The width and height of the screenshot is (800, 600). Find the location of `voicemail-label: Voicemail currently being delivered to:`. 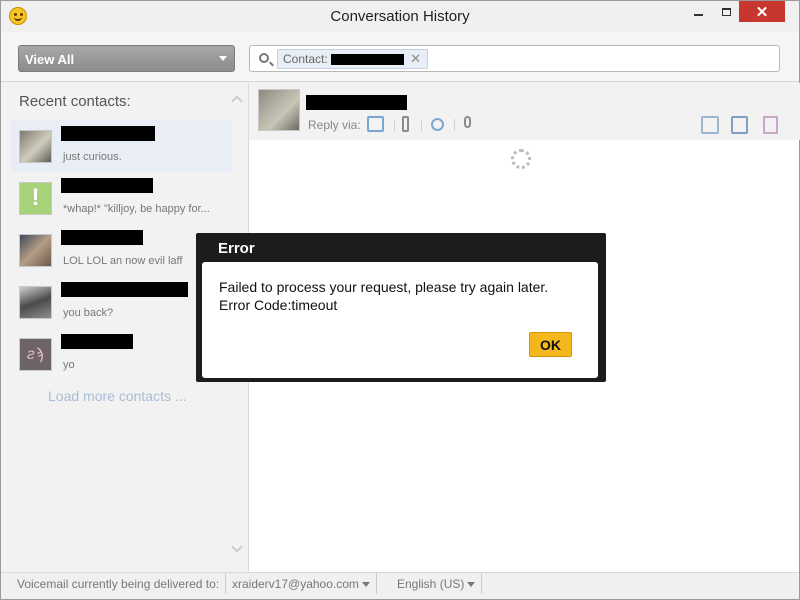

voicemail-label: Voicemail currently being delivered to: is located at coordinates (118, 584).